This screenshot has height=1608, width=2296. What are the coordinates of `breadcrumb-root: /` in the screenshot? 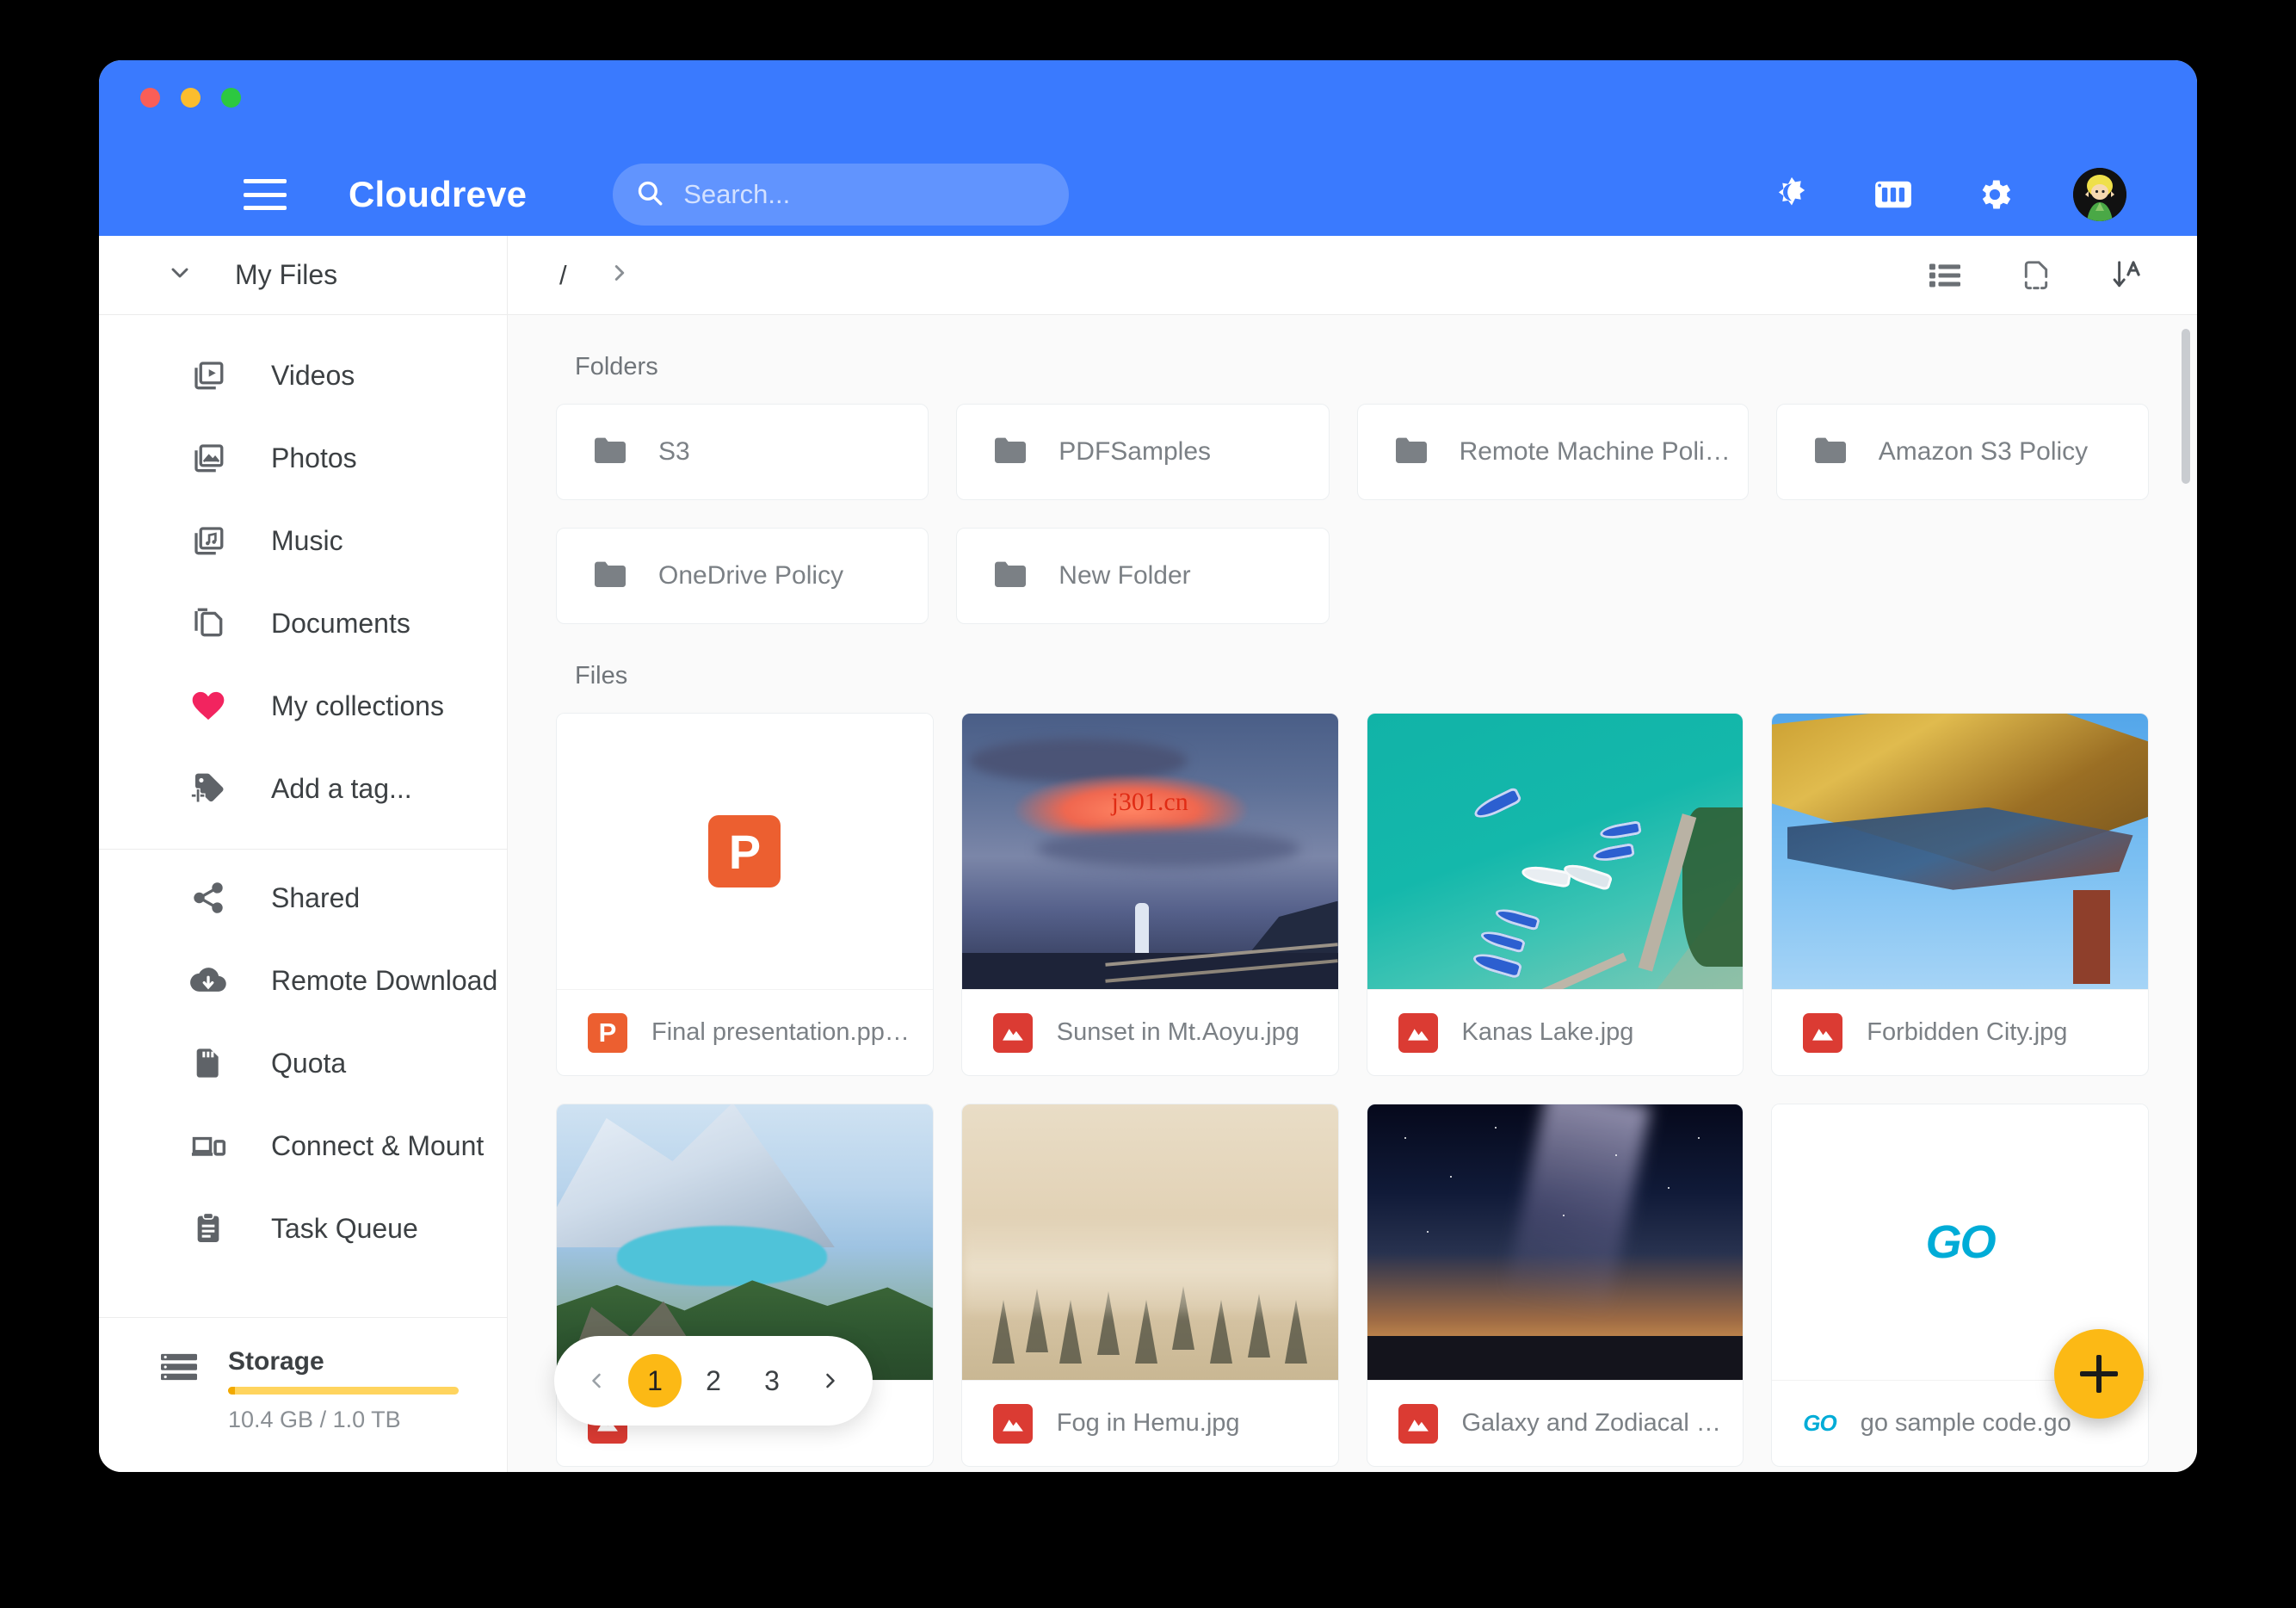 It's located at (563, 275).